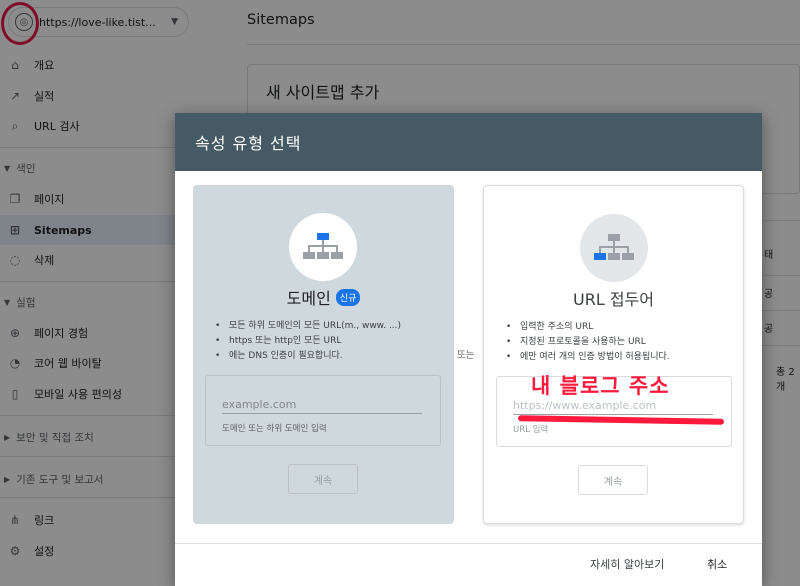 This screenshot has width=800, height=586. I want to click on learn-more-button: 자세히 알아보기, so click(627, 564).